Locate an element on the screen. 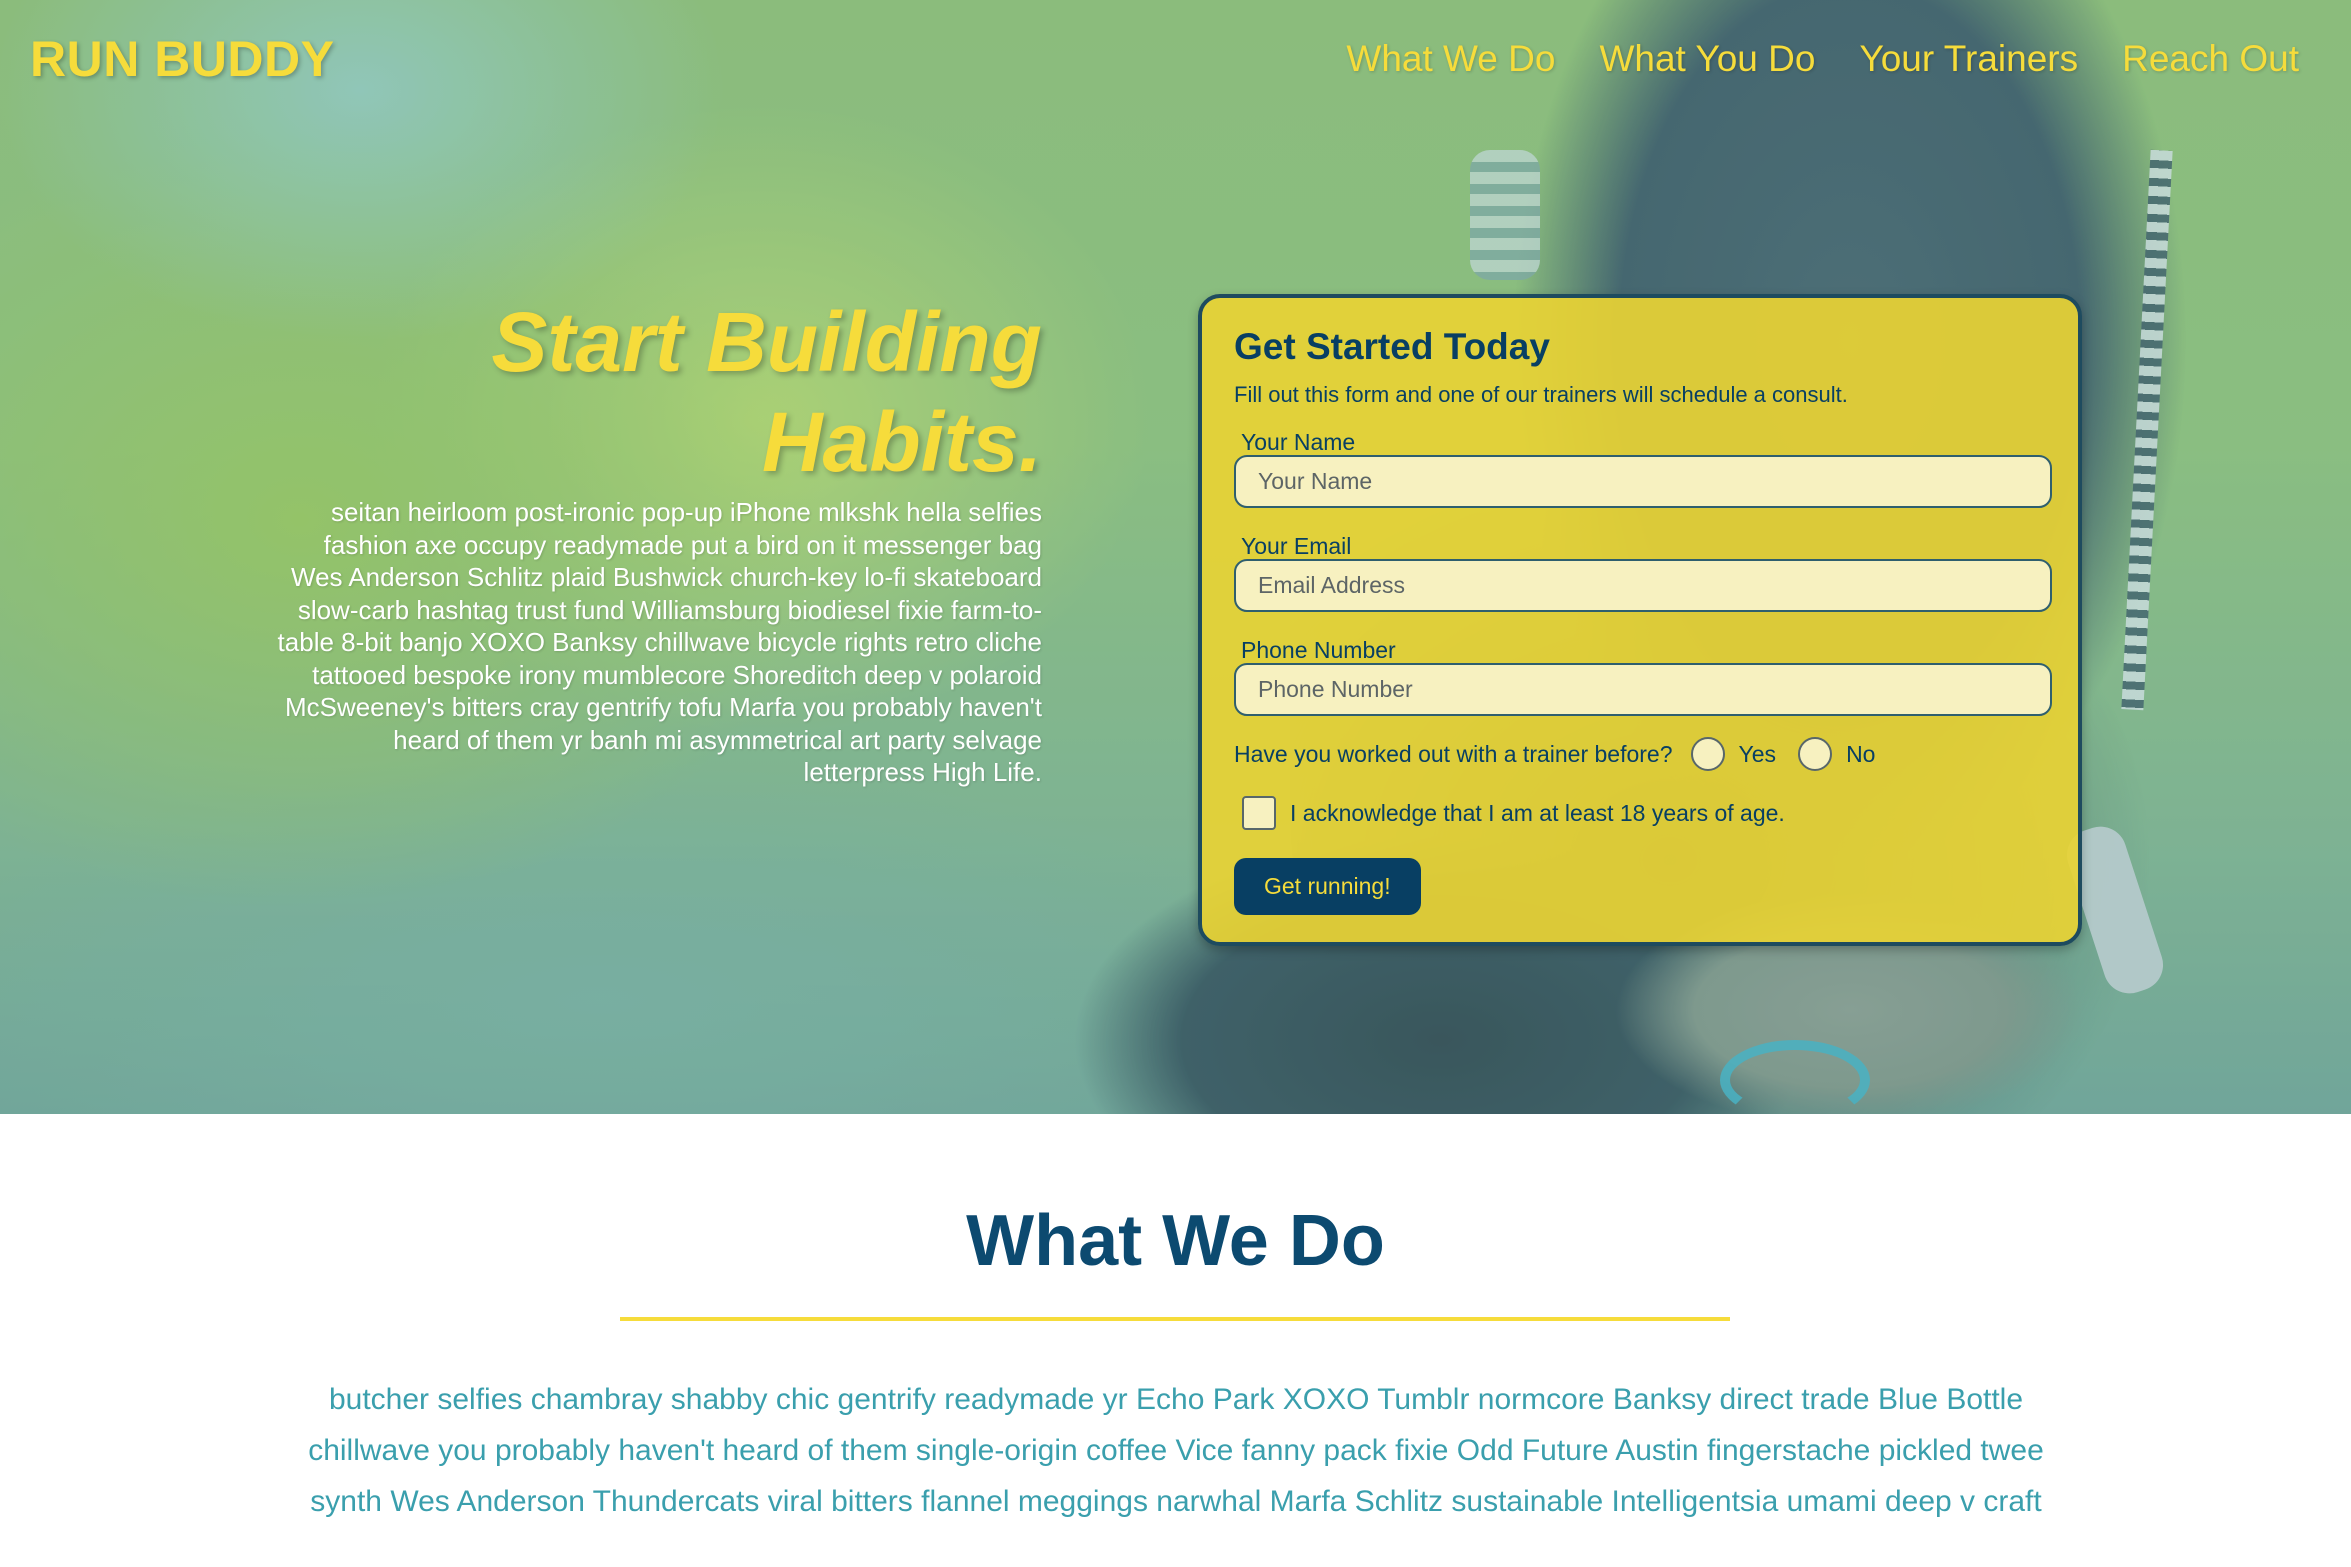 The image size is (2351, 1567). trainer-yes-radio is located at coordinates (1707, 754).